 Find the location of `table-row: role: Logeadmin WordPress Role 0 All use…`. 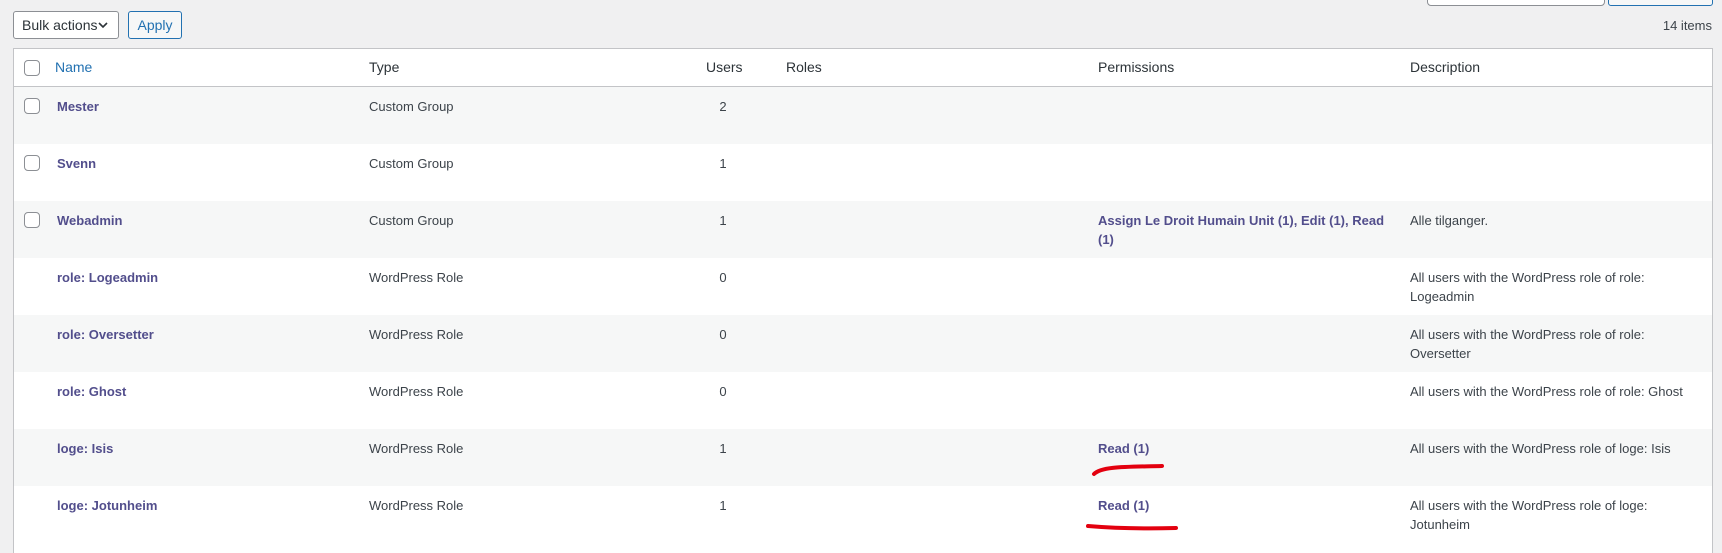

table-row: role: Logeadmin WordPress Role 0 All use… is located at coordinates (863, 286).